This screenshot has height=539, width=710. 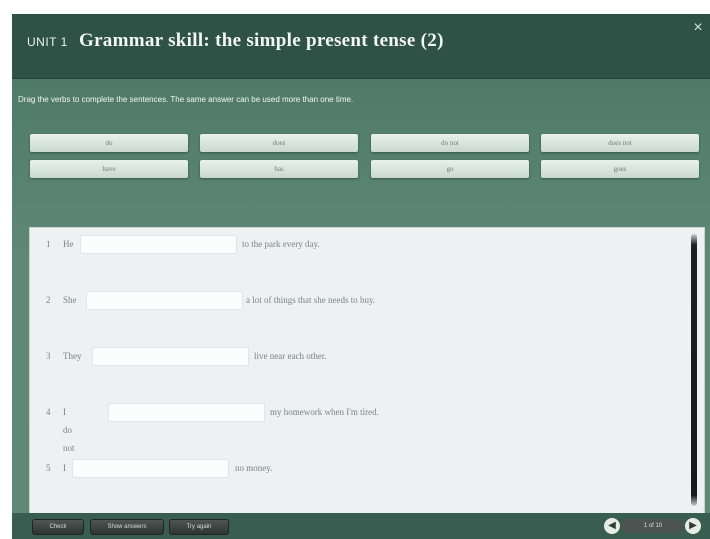 What do you see at coordinates (365, 159) in the screenshot?
I see `word-bank: do does do not does not have has go goes` at bounding box center [365, 159].